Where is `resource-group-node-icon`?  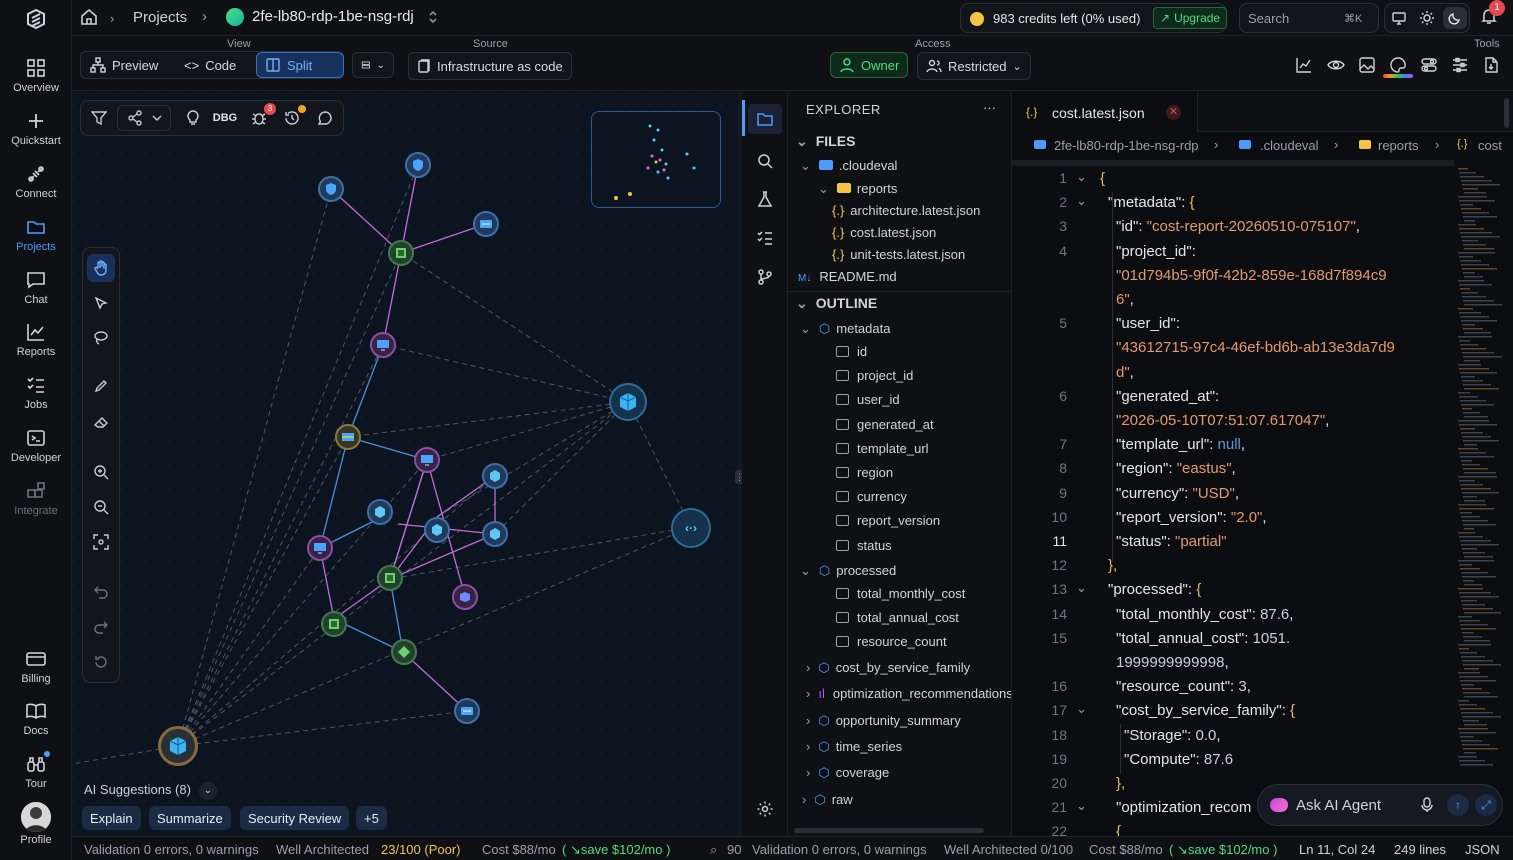 resource-group-node-icon is located at coordinates (178, 746).